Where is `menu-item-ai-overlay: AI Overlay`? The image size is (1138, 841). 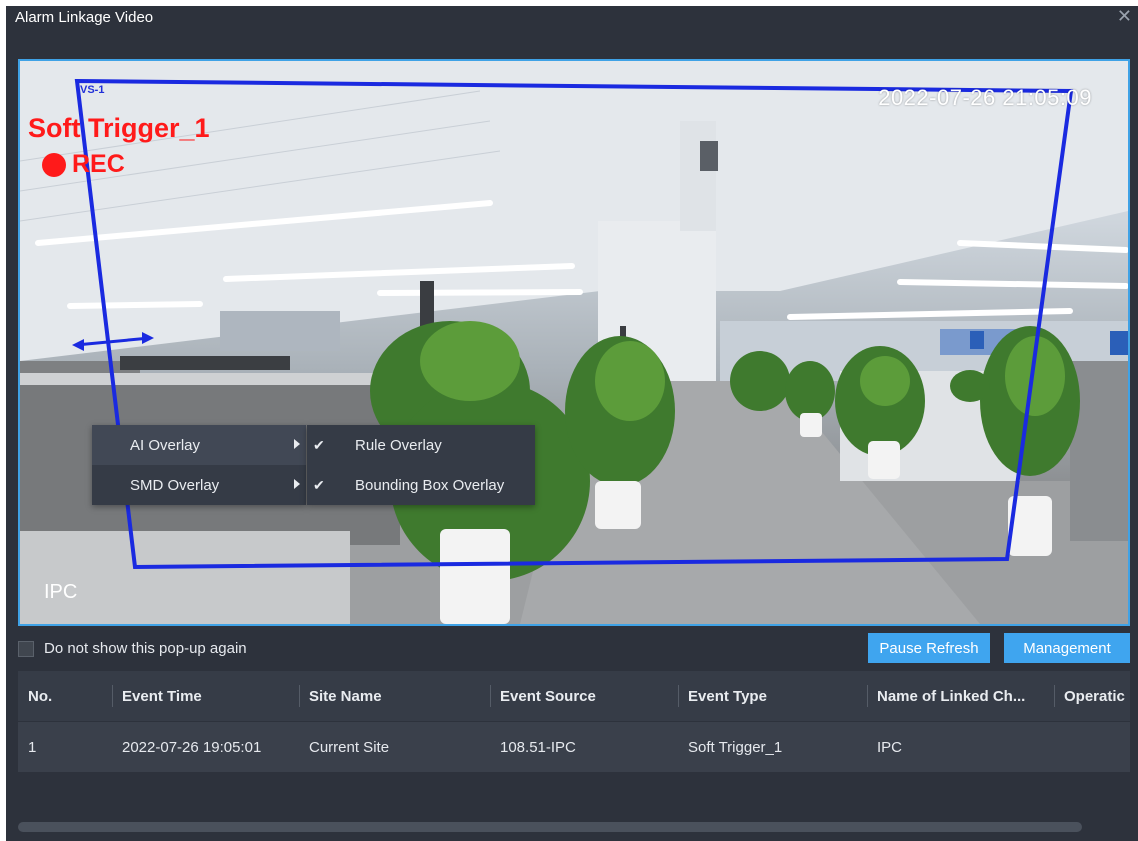
menu-item-ai-overlay: AI Overlay is located at coordinates (199, 445).